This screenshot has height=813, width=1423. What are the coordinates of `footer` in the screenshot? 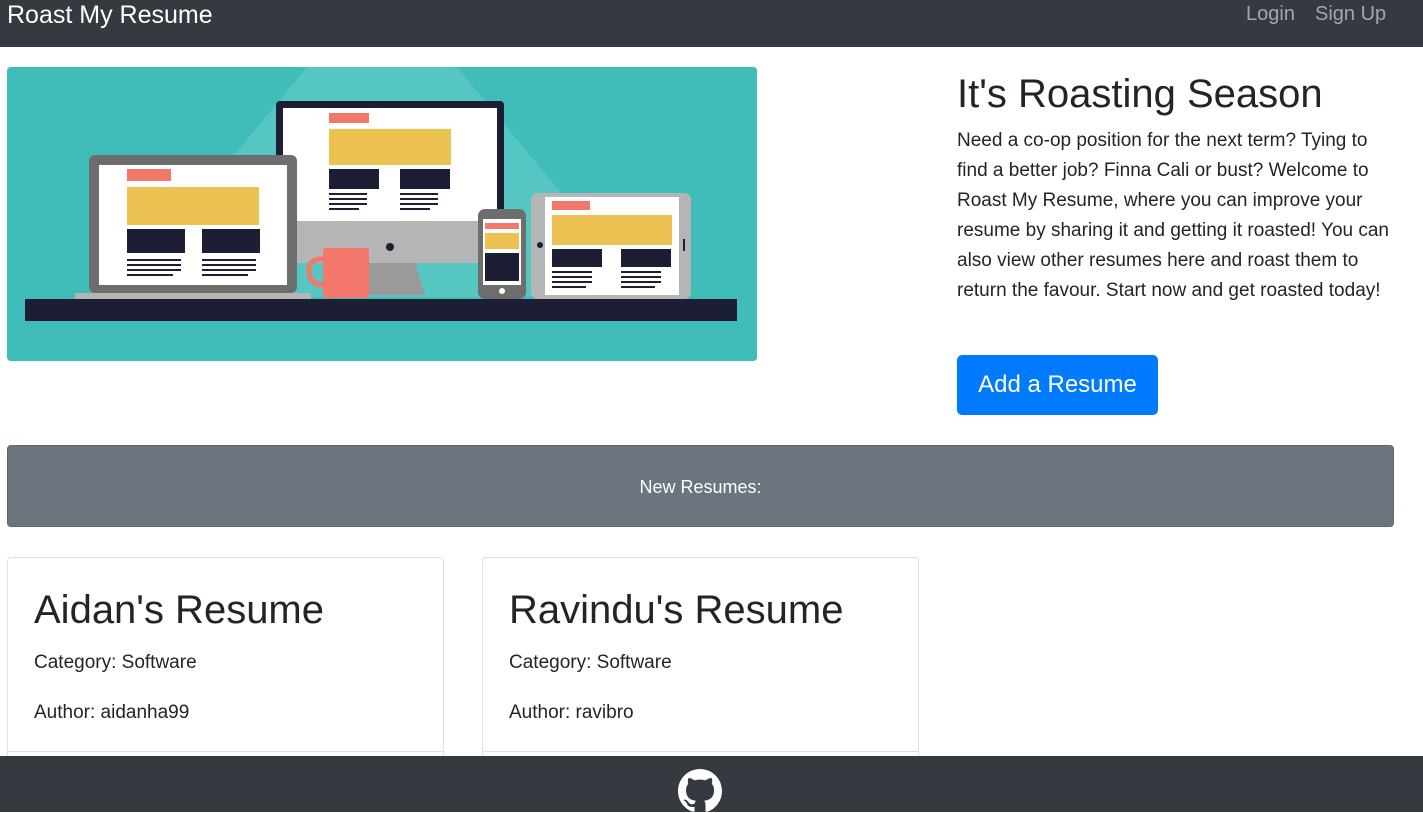 It's located at (711, 784).